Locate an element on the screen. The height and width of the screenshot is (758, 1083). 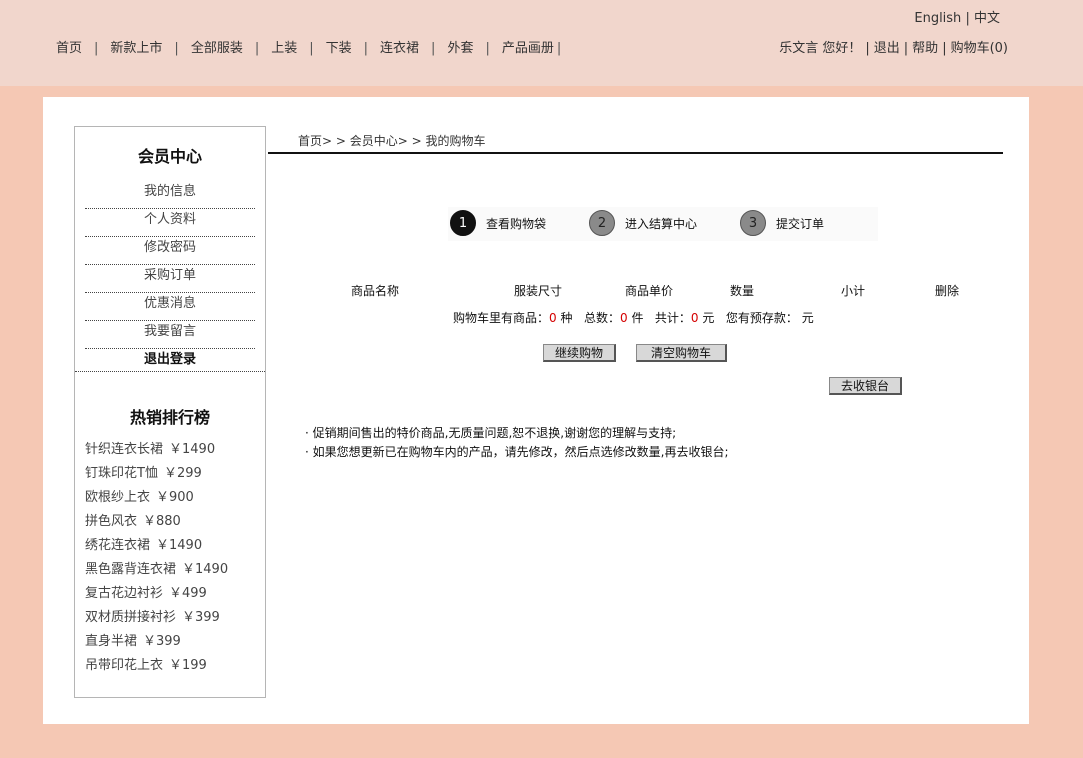
summary-sum-unit: 元 is located at coordinates (708, 318).